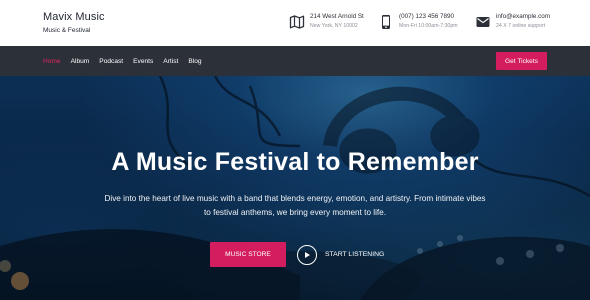 This screenshot has width=590, height=300. I want to click on brand: Mavix Music Music & Festival, so click(74, 22).